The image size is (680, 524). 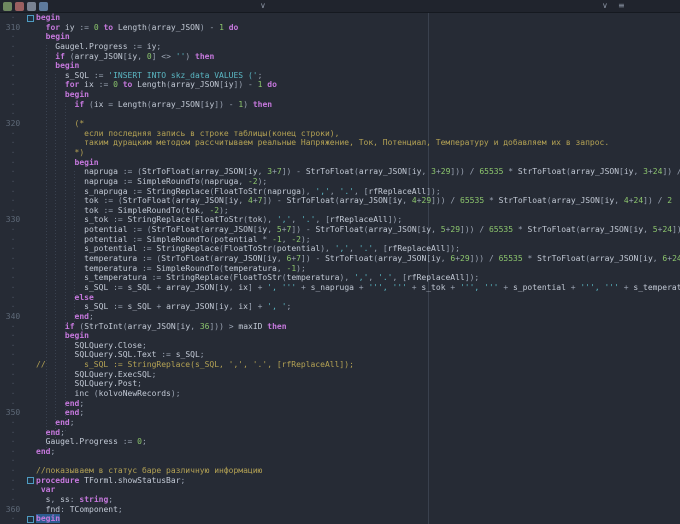 I want to click on line-number: 350, so click(x=13, y=413).